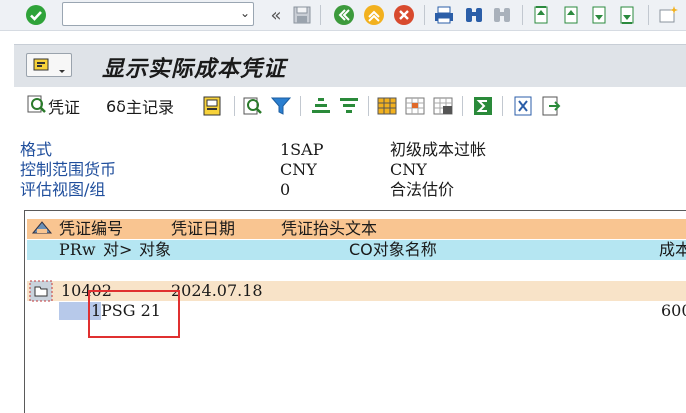 This screenshot has height=413, width=686. I want to click on document-date: 2024.07.18, so click(217, 290).